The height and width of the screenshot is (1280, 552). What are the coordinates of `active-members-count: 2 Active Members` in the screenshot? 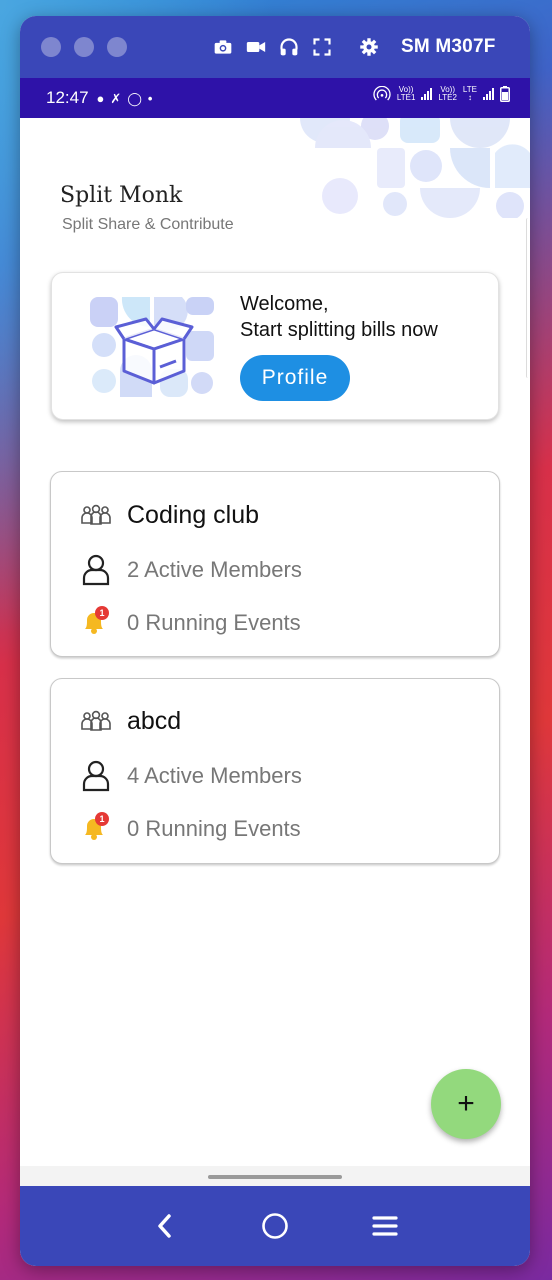 It's located at (214, 569).